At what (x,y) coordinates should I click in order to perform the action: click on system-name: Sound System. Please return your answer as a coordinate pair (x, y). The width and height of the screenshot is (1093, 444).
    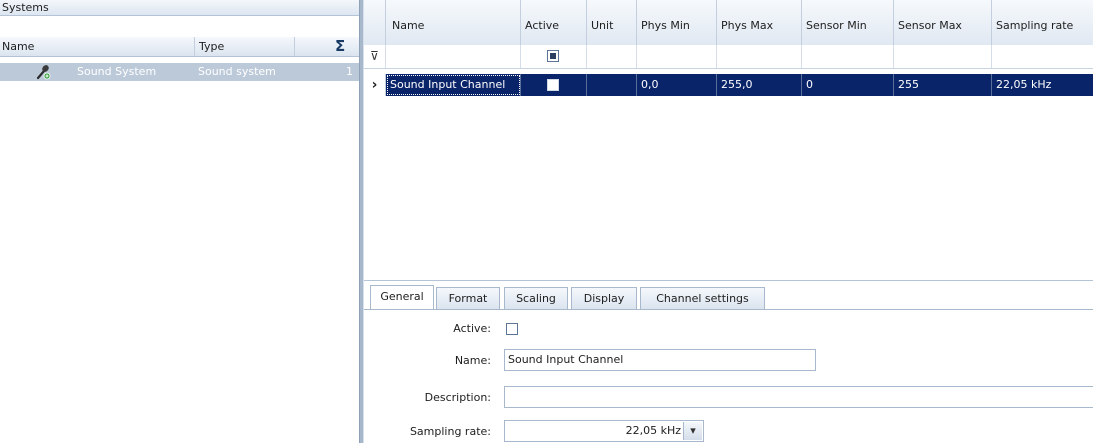
    Looking at the image, I should click on (117, 71).